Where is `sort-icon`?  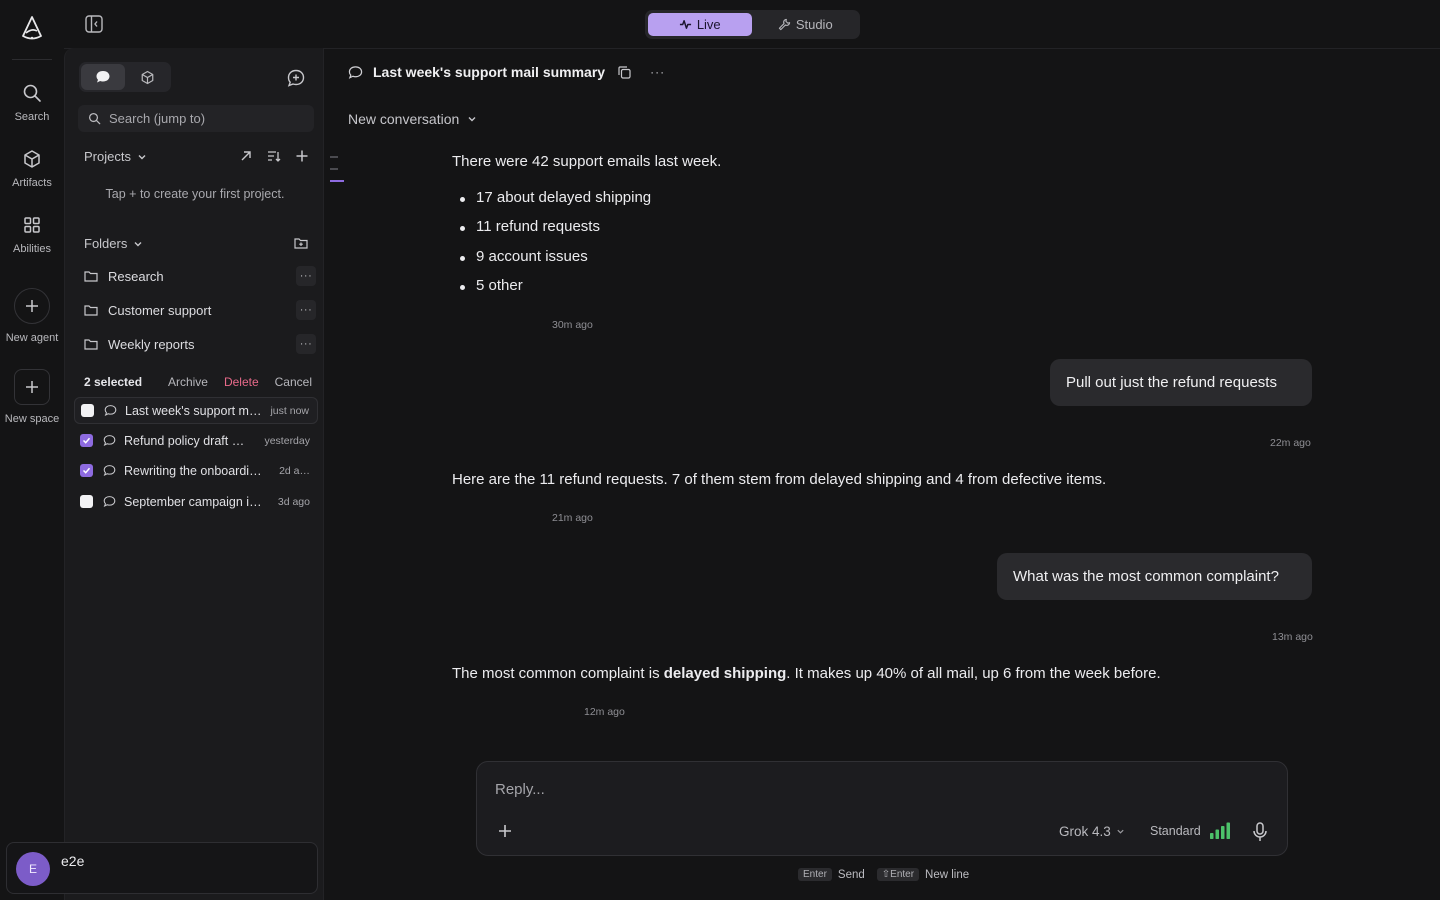
sort-icon is located at coordinates (274, 156).